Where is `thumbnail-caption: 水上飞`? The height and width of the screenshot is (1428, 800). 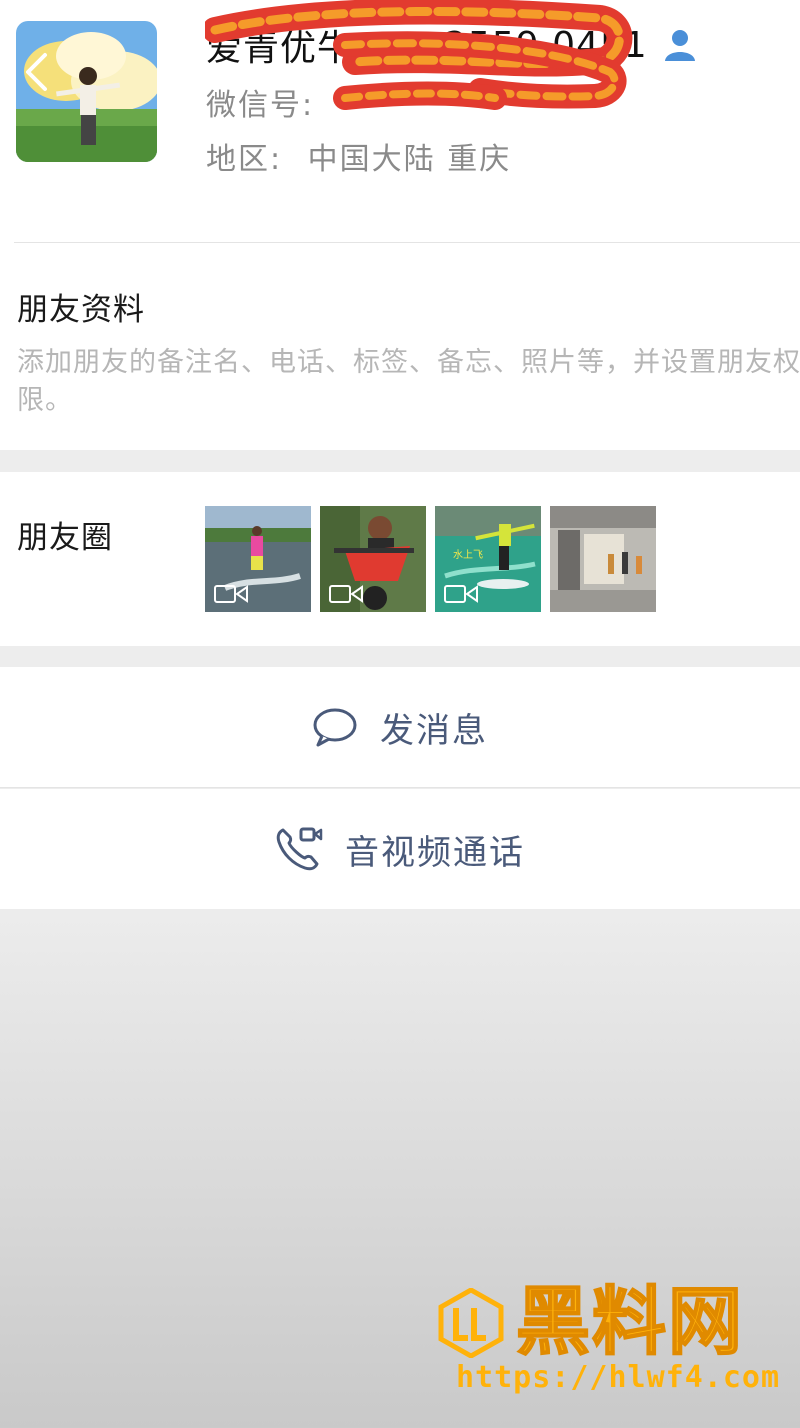 thumbnail-caption: 水上飞 is located at coordinates (468, 555).